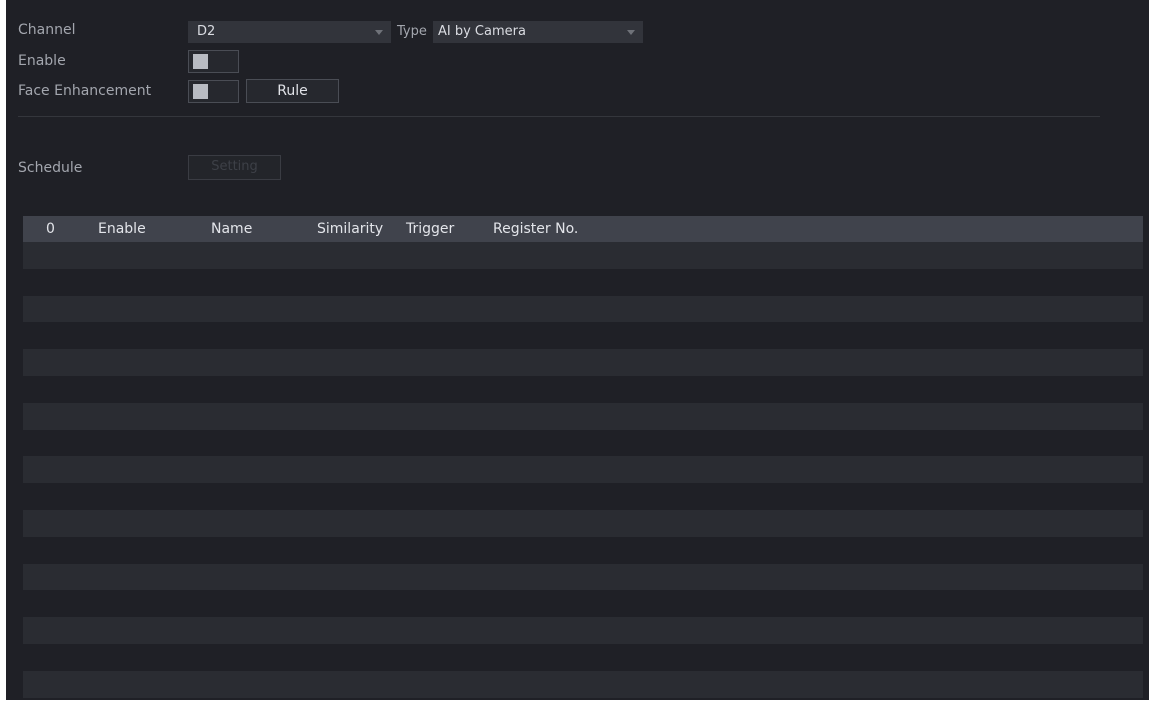 The image size is (1149, 706). I want to click on setting-button: Setting, so click(234, 167).